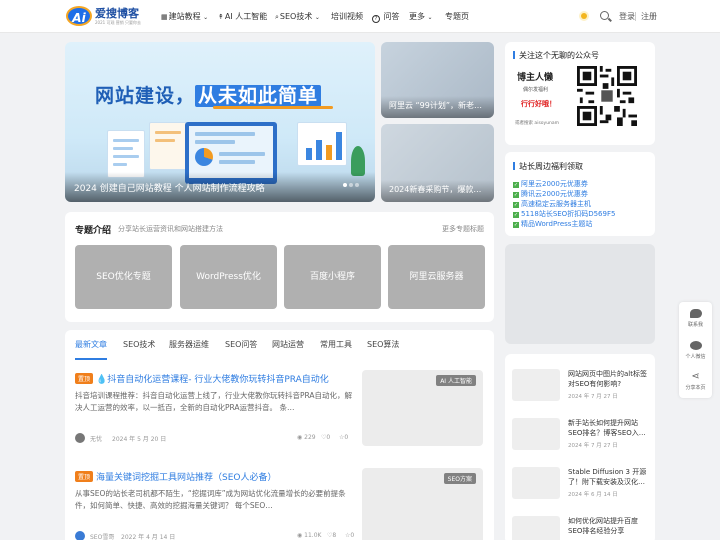 This screenshot has width=720, height=540. I want to click on topic-card-seo: SEO优化专题, so click(123, 277).